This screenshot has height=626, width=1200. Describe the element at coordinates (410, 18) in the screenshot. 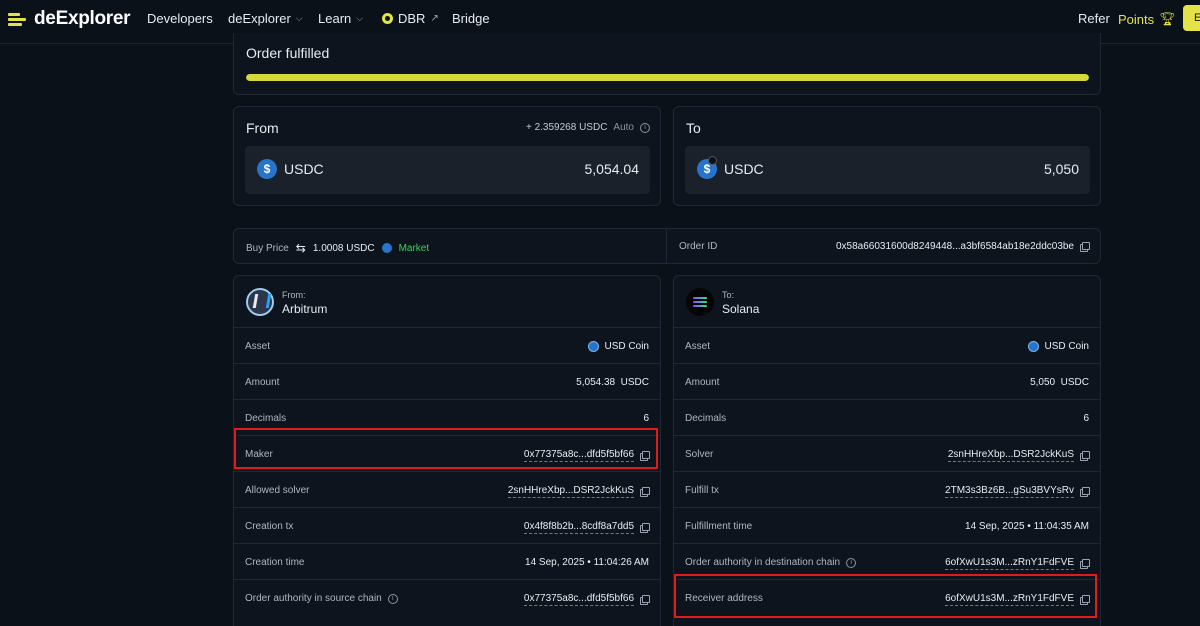

I see `nav-dbr: DBR ↗` at that location.